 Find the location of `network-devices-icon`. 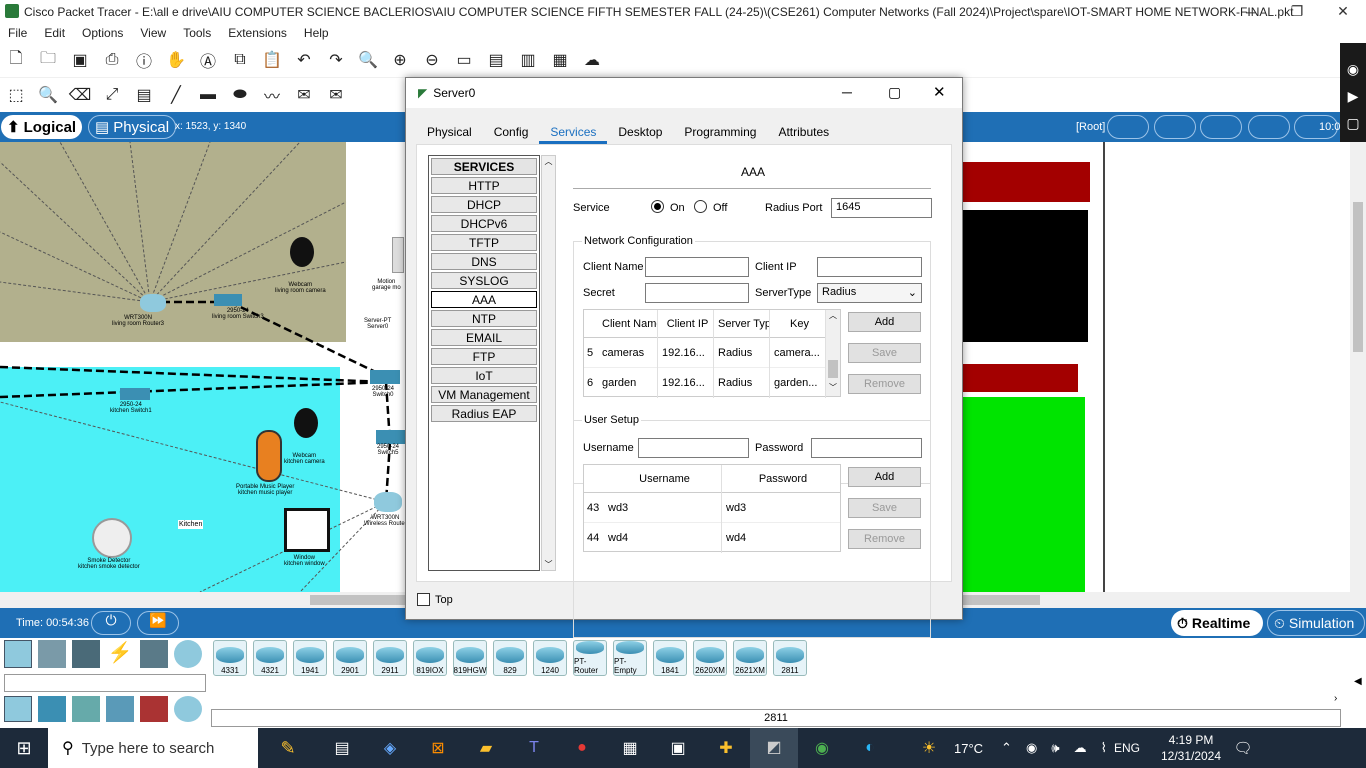

network-devices-icon is located at coordinates (18, 654).